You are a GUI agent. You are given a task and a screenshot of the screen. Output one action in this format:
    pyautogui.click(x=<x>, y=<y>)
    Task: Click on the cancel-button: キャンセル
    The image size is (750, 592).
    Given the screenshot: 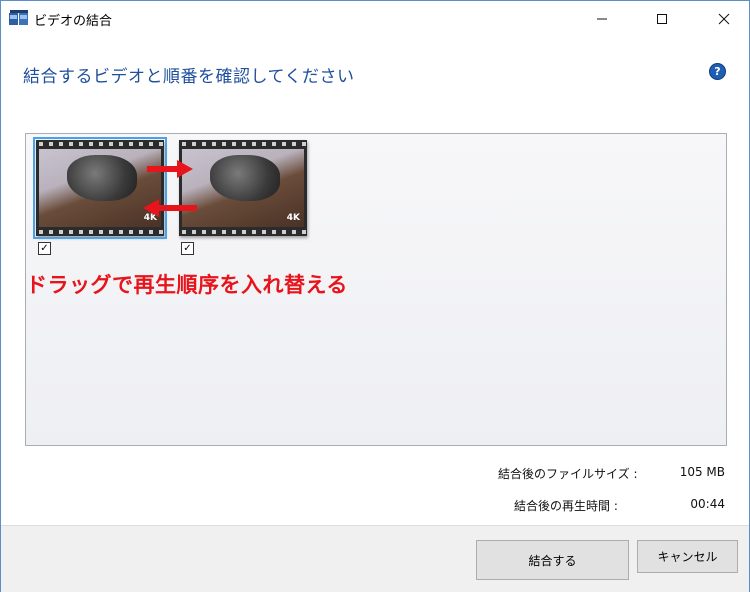 What is the action you would take?
    pyautogui.click(x=687, y=556)
    